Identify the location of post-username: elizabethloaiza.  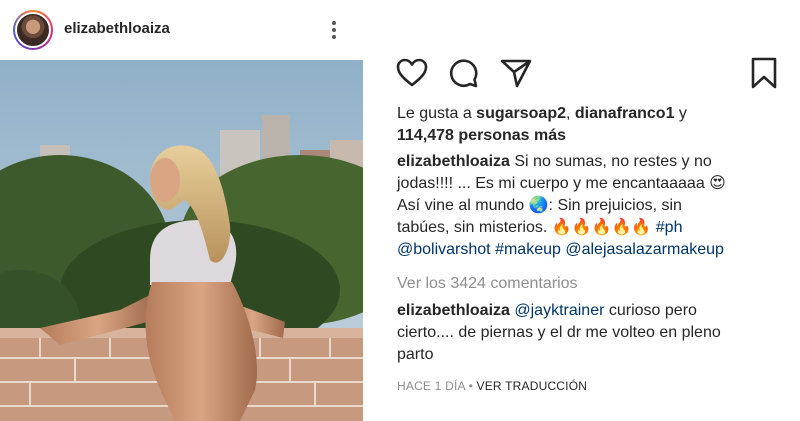
(117, 28).